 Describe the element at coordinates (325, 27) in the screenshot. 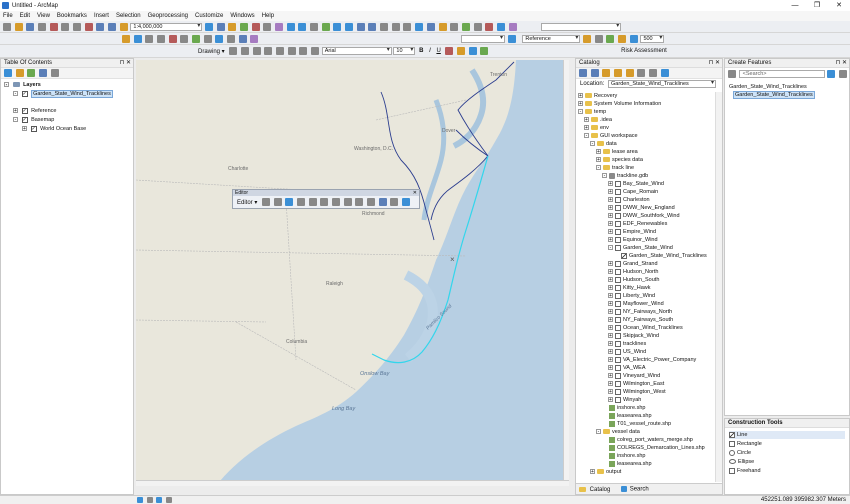

I see `full-extent-icon` at that location.